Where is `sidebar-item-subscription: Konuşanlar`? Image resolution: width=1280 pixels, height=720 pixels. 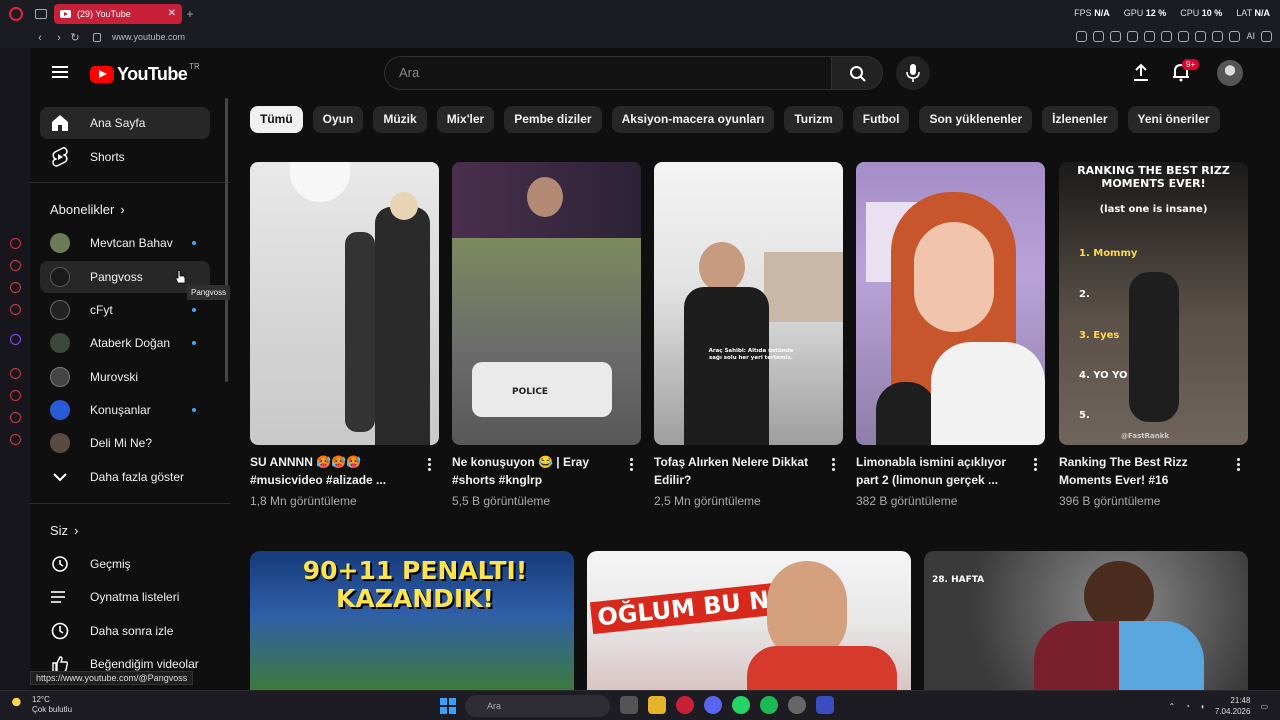
sidebar-item-subscription: Konuşanlar is located at coordinates (125, 410).